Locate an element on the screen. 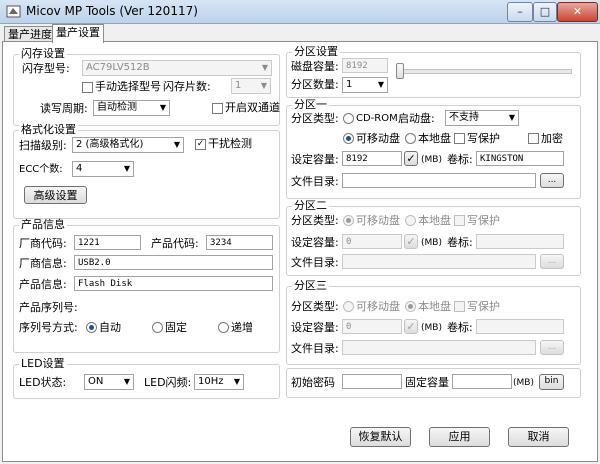 The width and height of the screenshot is (600, 464). chip-count-select: 1 ▼ is located at coordinates (251, 86).